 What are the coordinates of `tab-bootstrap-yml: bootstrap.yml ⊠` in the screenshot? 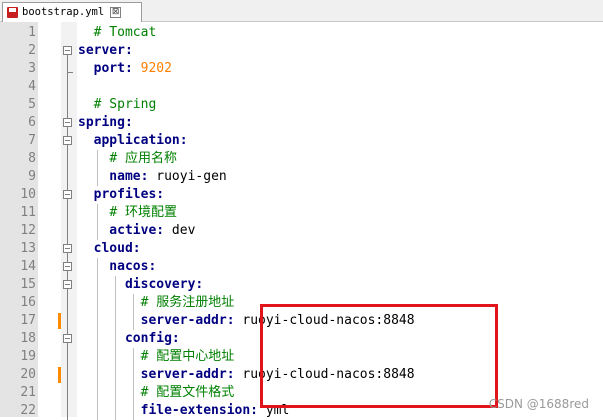 It's located at (72, 12).